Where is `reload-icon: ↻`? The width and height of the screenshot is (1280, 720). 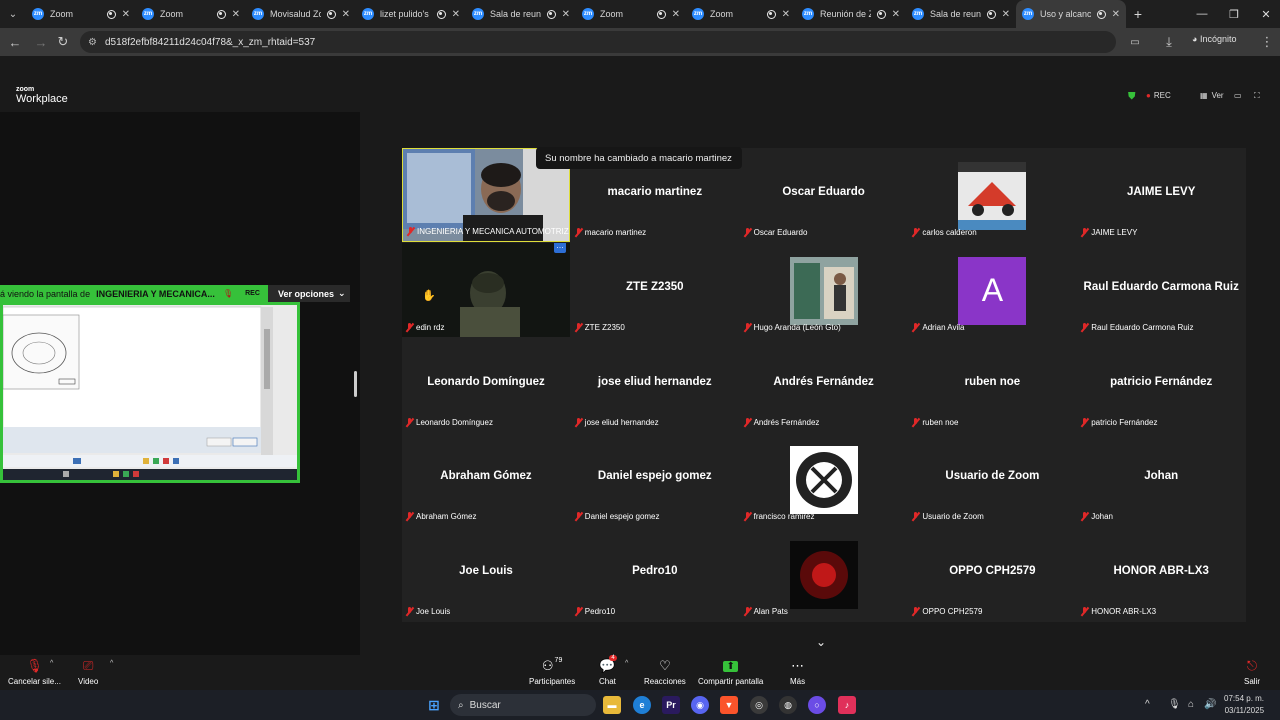
reload-icon: ↻ is located at coordinates (63, 42).